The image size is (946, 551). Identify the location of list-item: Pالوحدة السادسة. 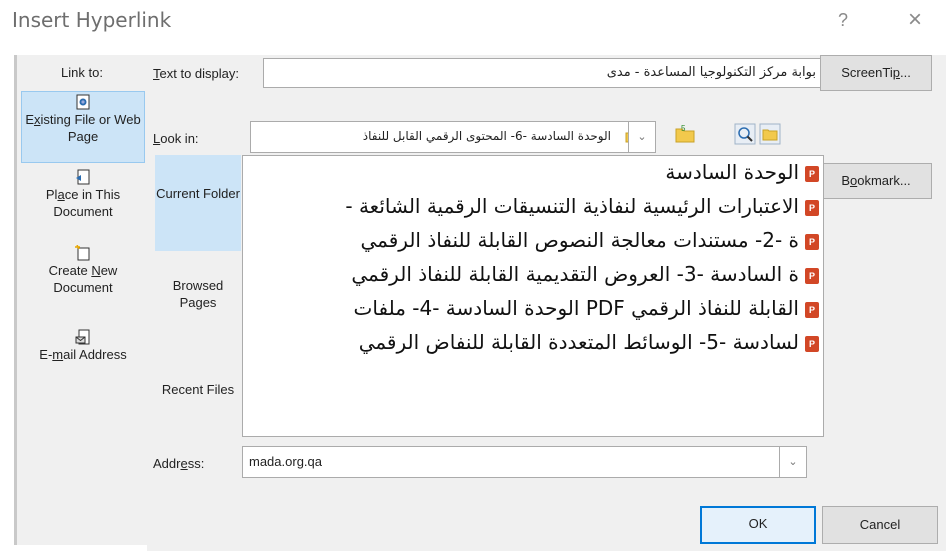
(742, 172).